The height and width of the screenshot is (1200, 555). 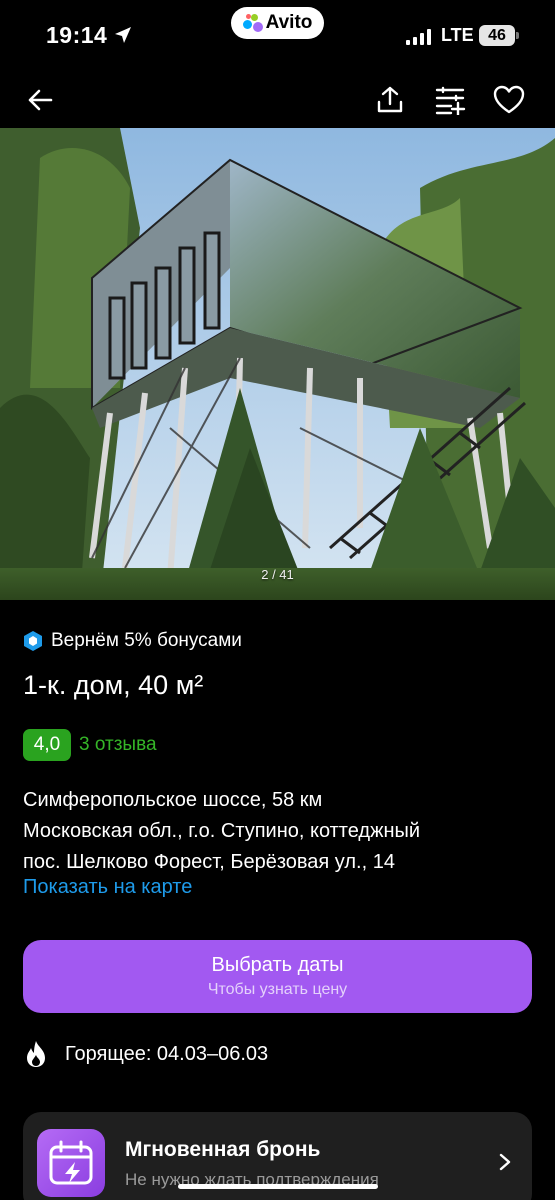 I want to click on hot-deal-row: Горящее: 04.03–06.03, so click(x=145, y=1054).